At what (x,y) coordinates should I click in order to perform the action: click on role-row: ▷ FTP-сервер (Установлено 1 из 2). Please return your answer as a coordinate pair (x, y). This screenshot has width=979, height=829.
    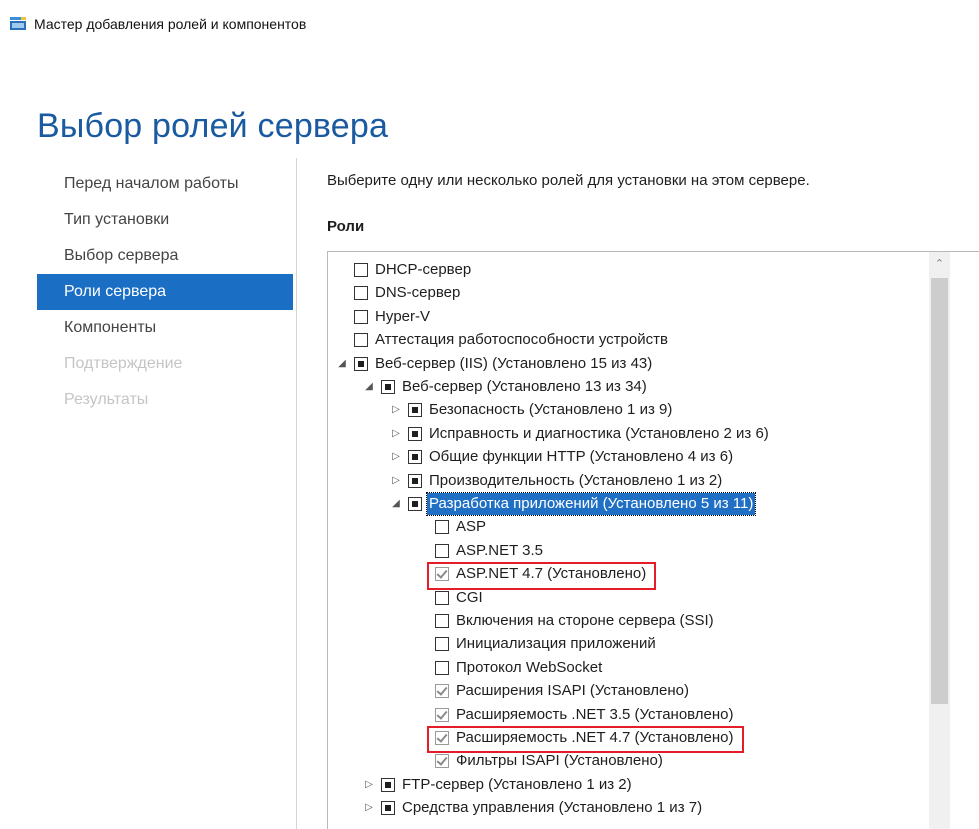
    Looking at the image, I should click on (628, 785).